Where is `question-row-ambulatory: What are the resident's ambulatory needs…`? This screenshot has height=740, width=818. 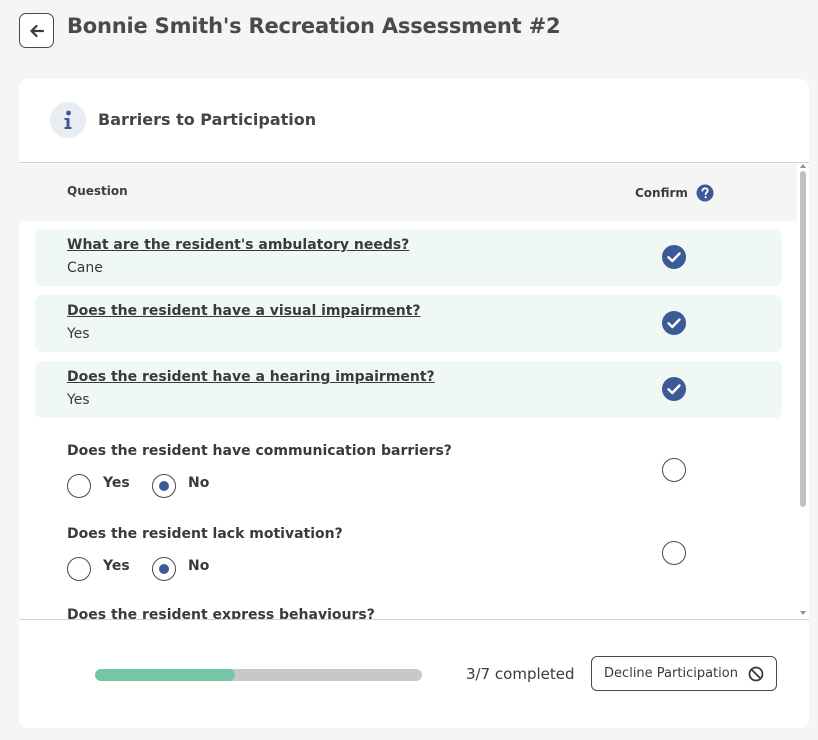 question-row-ambulatory: What are the resident's ambulatory needs… is located at coordinates (408, 257).